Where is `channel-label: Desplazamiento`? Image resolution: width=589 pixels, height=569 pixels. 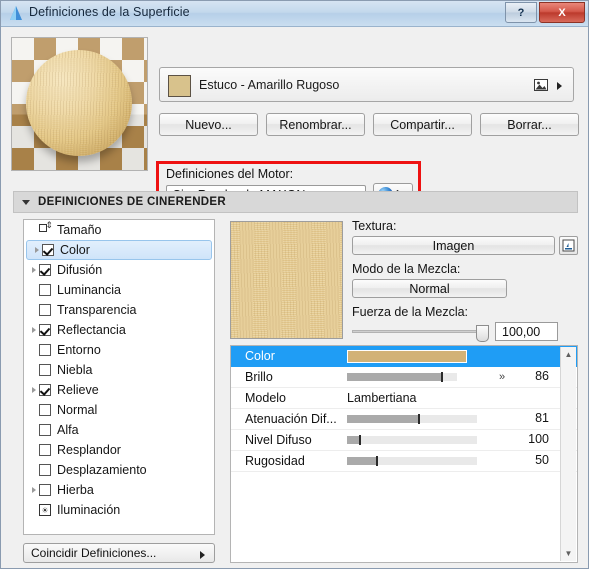 channel-label: Desplazamiento is located at coordinates (102, 470).